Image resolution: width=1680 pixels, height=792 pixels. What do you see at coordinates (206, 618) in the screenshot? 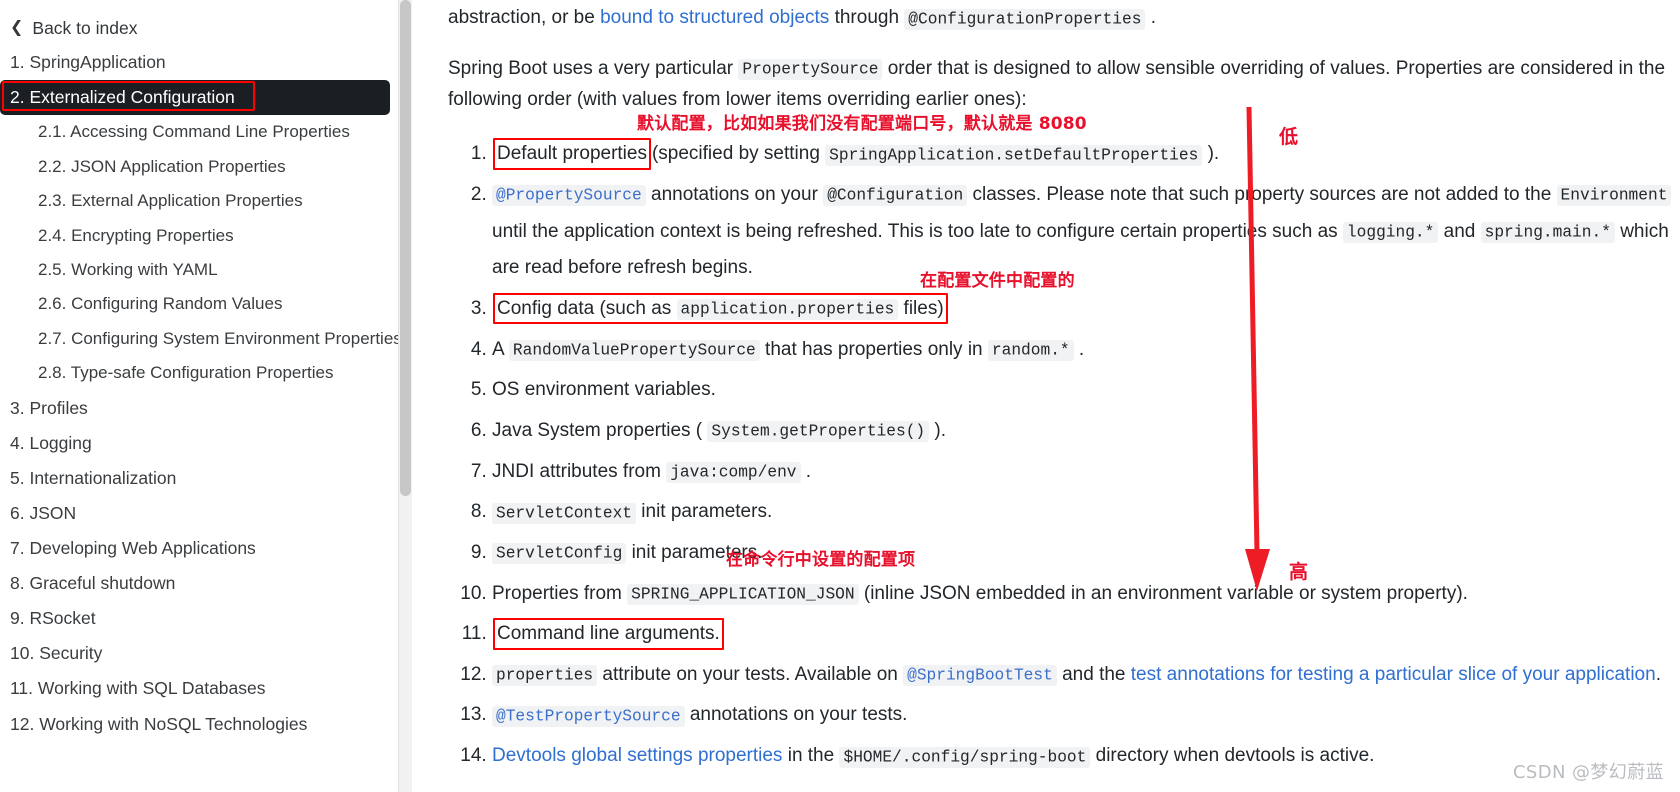
I see `sidebar-item-rsocket: 9. RSocket` at bounding box center [206, 618].